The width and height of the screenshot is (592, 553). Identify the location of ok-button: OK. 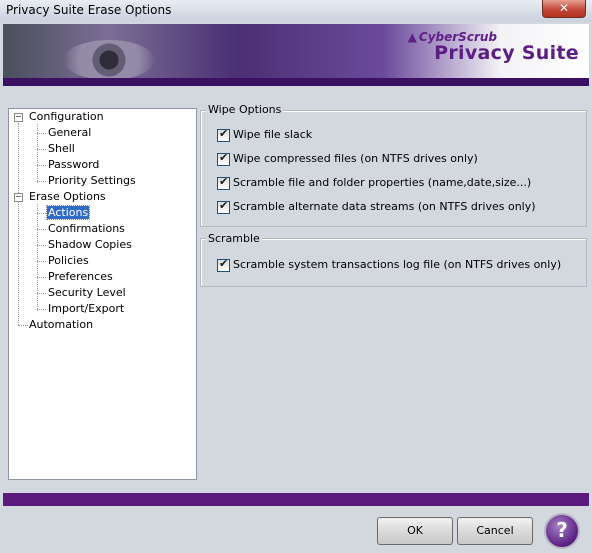
(415, 531).